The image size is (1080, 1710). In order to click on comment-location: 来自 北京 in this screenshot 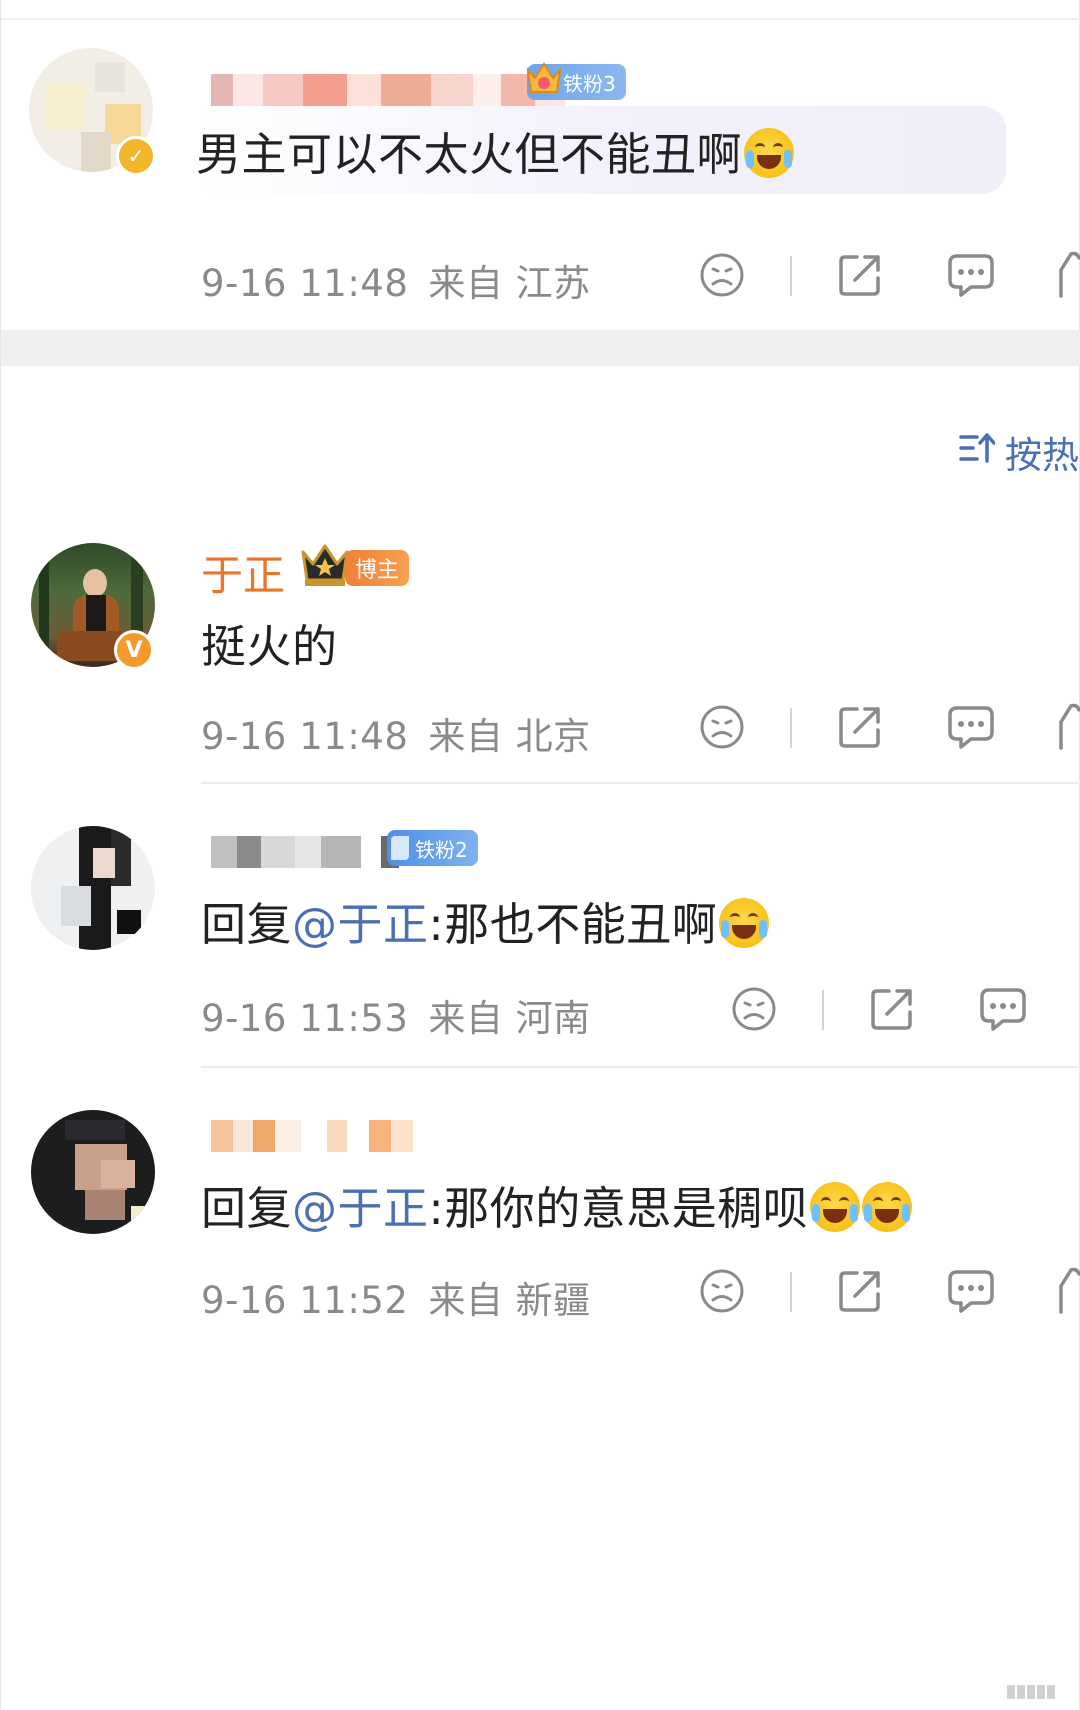, I will do `click(509, 736)`.